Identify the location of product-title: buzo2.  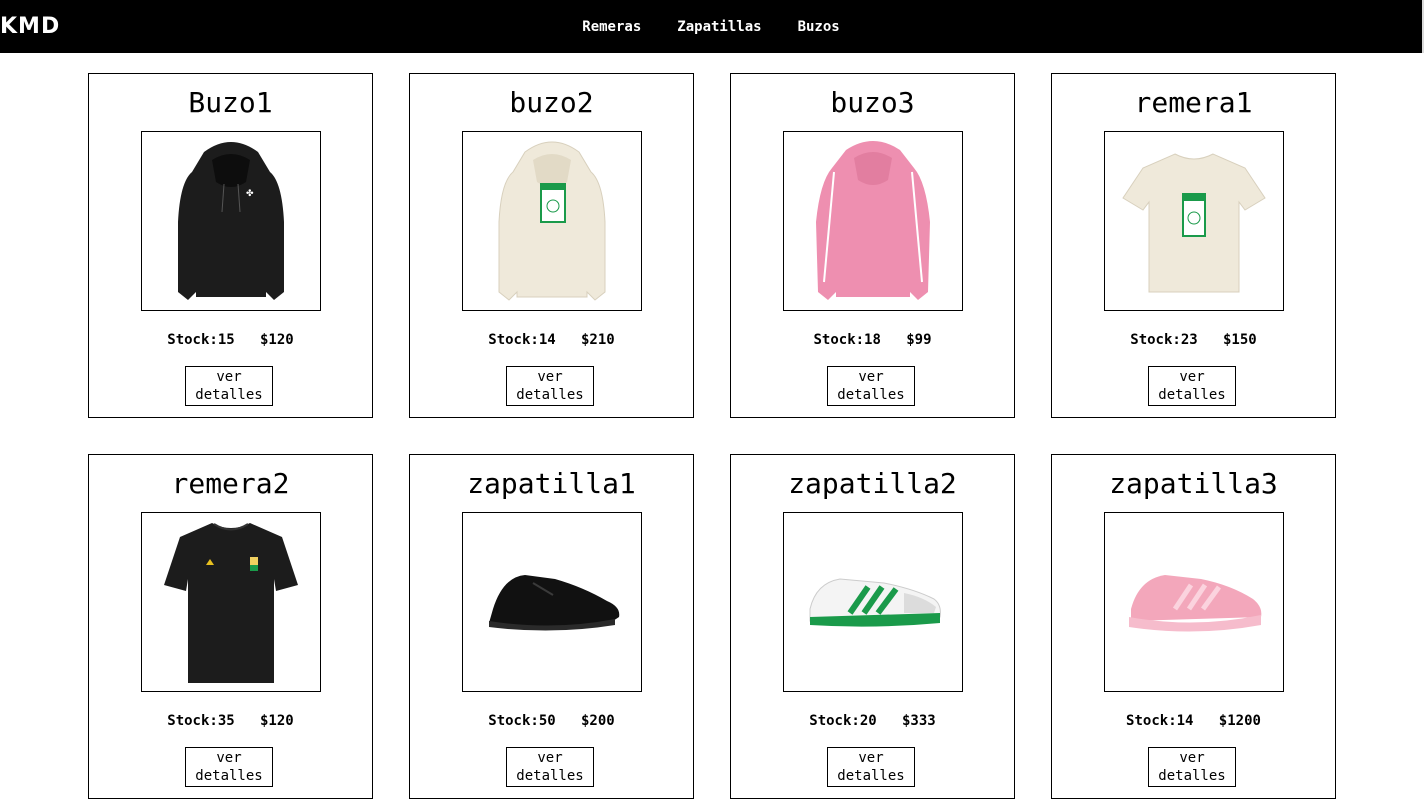
(551, 102).